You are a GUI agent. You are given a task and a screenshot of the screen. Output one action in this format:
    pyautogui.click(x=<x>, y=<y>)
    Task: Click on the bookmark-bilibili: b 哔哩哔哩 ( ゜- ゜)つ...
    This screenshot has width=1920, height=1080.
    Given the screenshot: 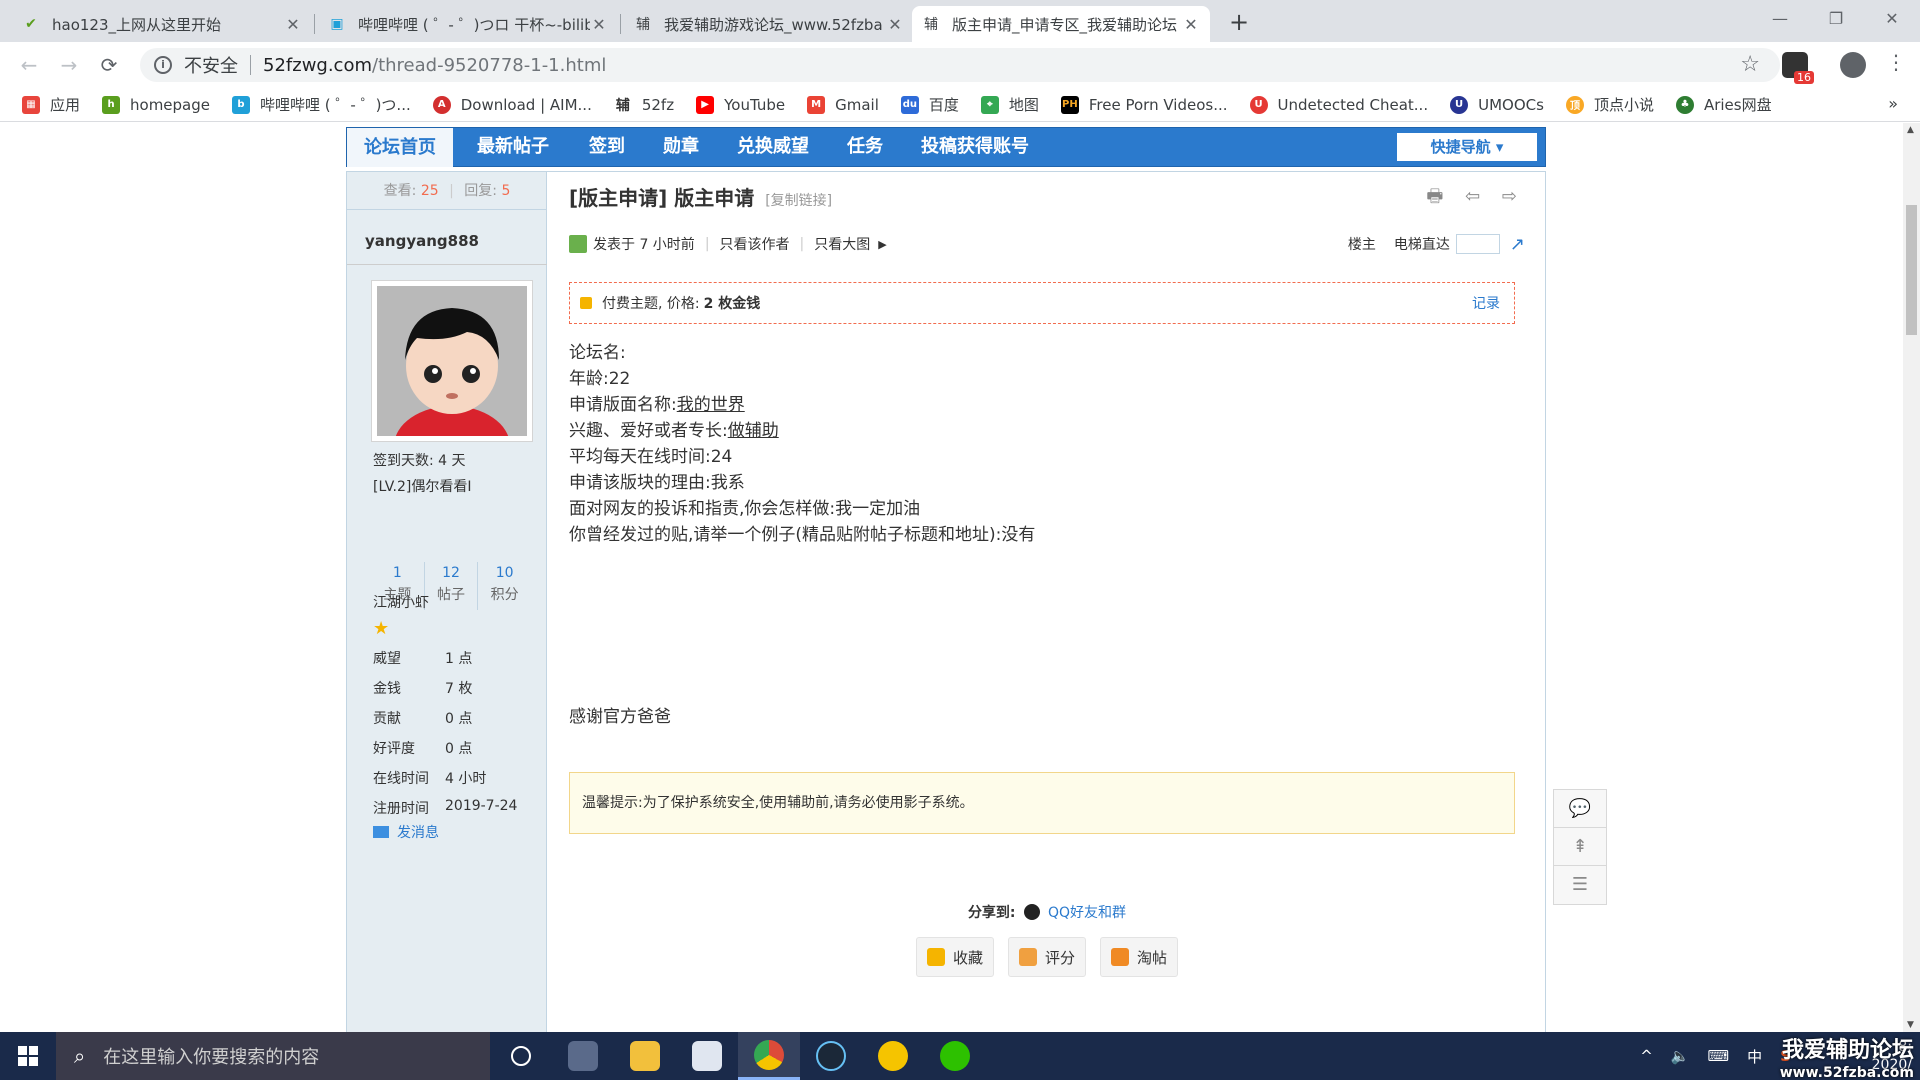 What is the action you would take?
    pyautogui.click(x=321, y=104)
    